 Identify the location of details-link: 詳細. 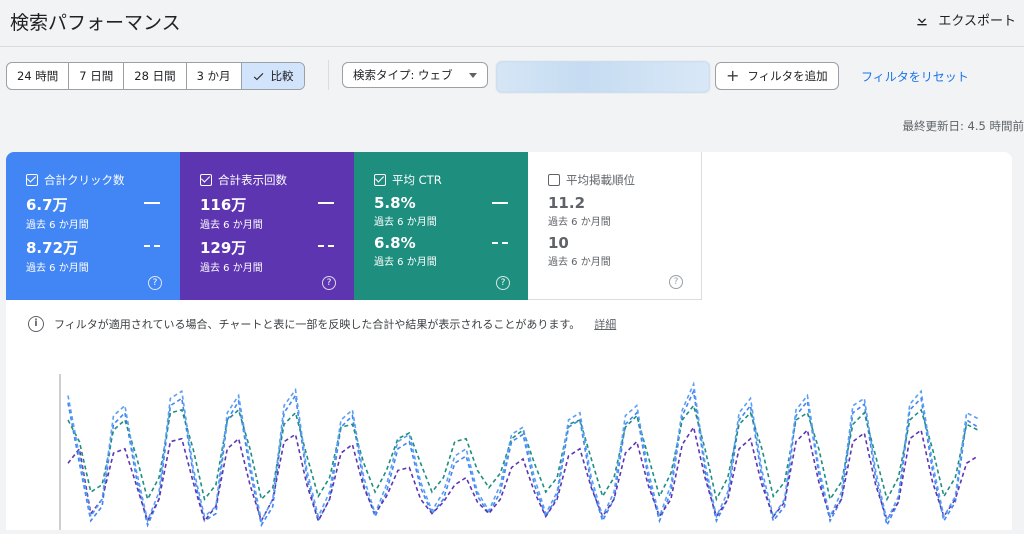
(605, 324).